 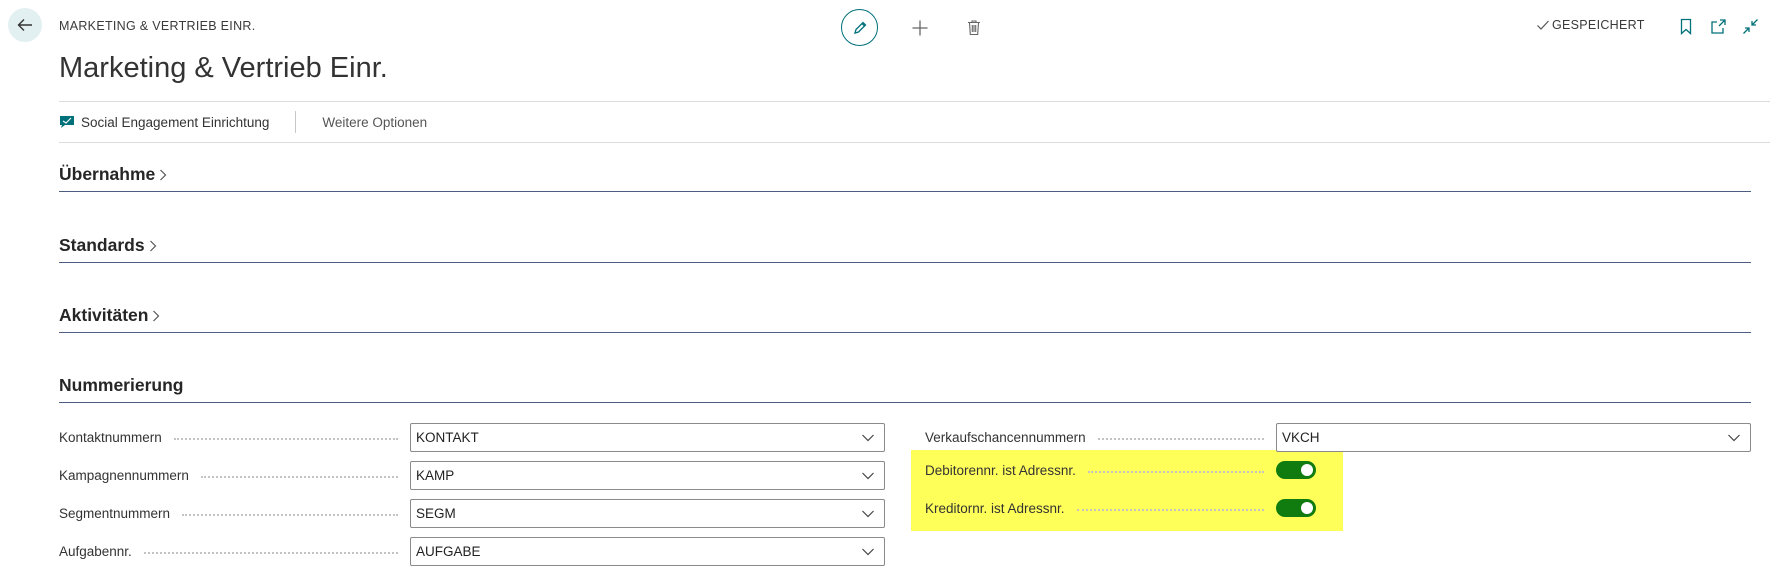 I want to click on section-uebernahme: Übernahme, so click(x=905, y=178).